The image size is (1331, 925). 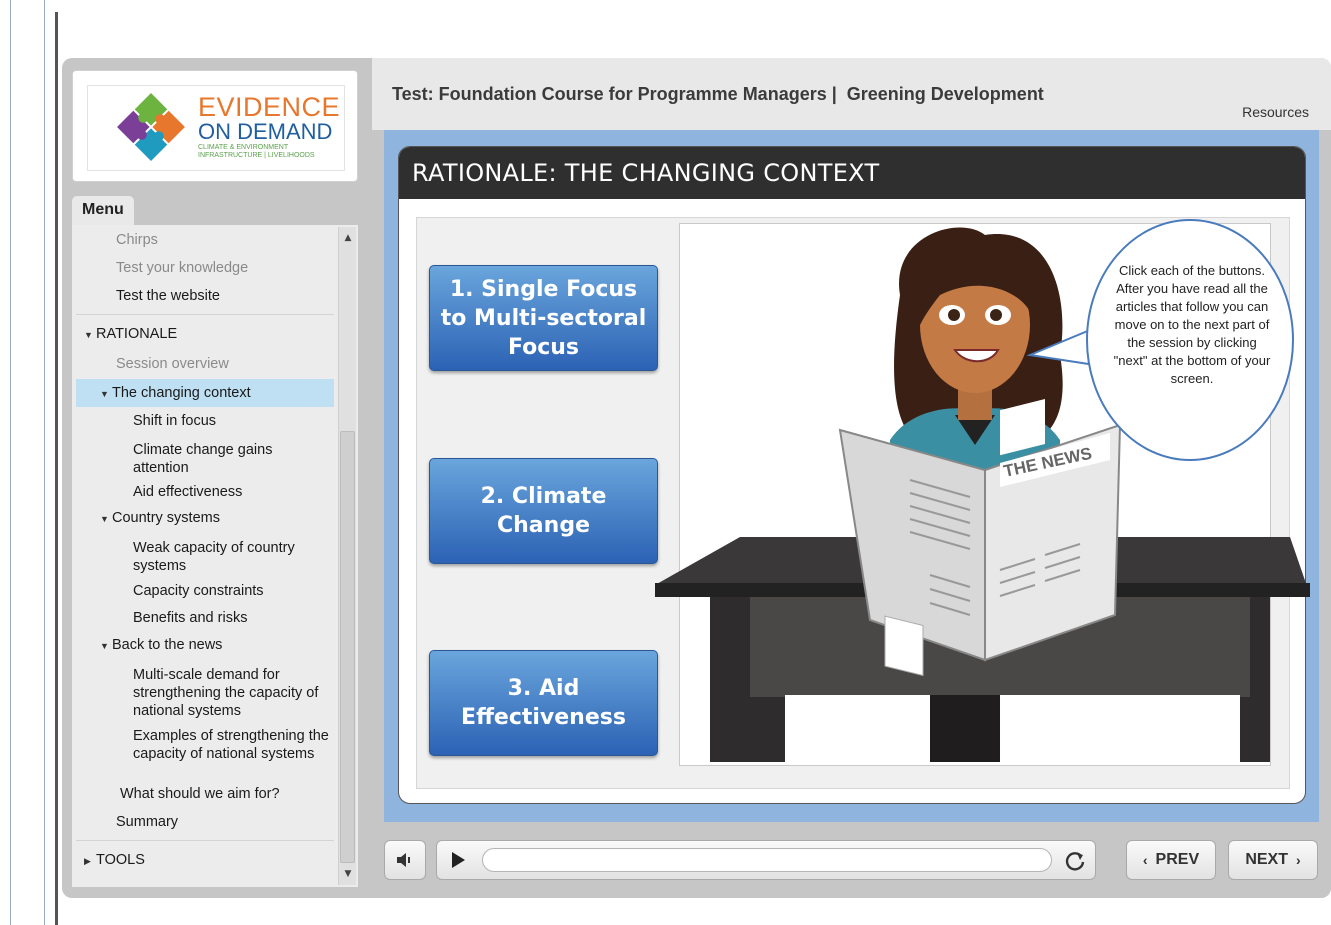 I want to click on logo-subtitle: ON DEMAND, so click(x=265, y=131).